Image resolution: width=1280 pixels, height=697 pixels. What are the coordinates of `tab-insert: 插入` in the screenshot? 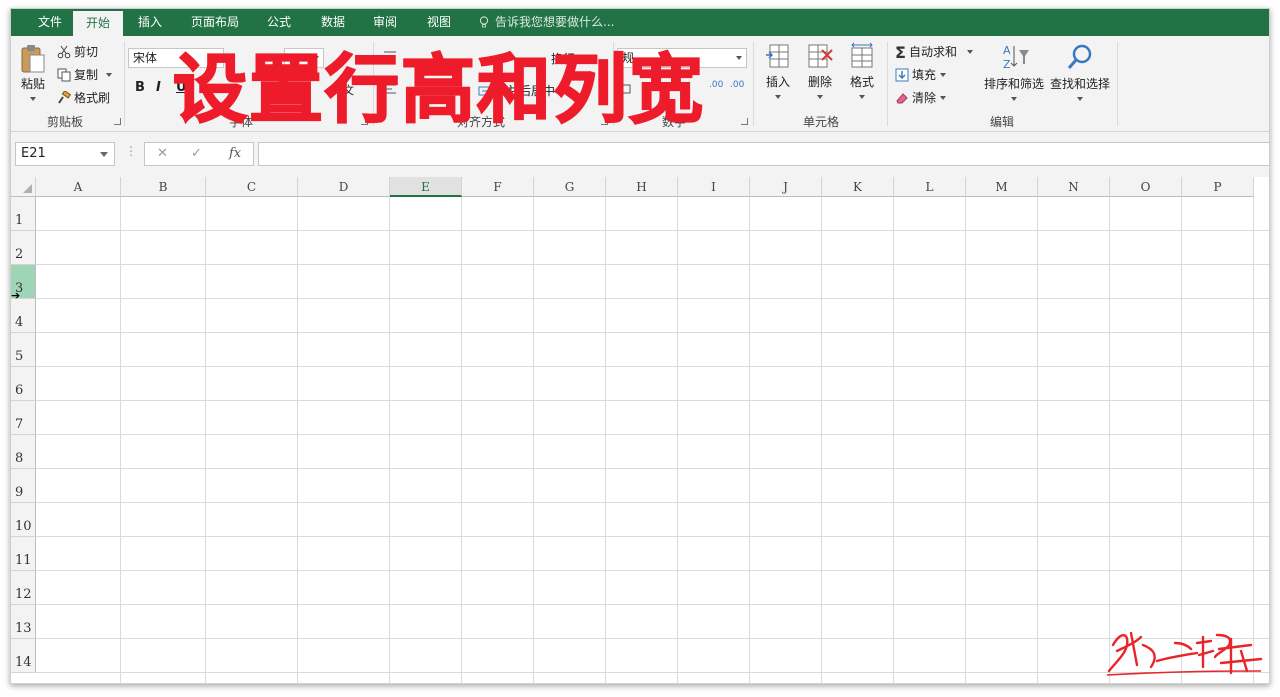 It's located at (150, 22).